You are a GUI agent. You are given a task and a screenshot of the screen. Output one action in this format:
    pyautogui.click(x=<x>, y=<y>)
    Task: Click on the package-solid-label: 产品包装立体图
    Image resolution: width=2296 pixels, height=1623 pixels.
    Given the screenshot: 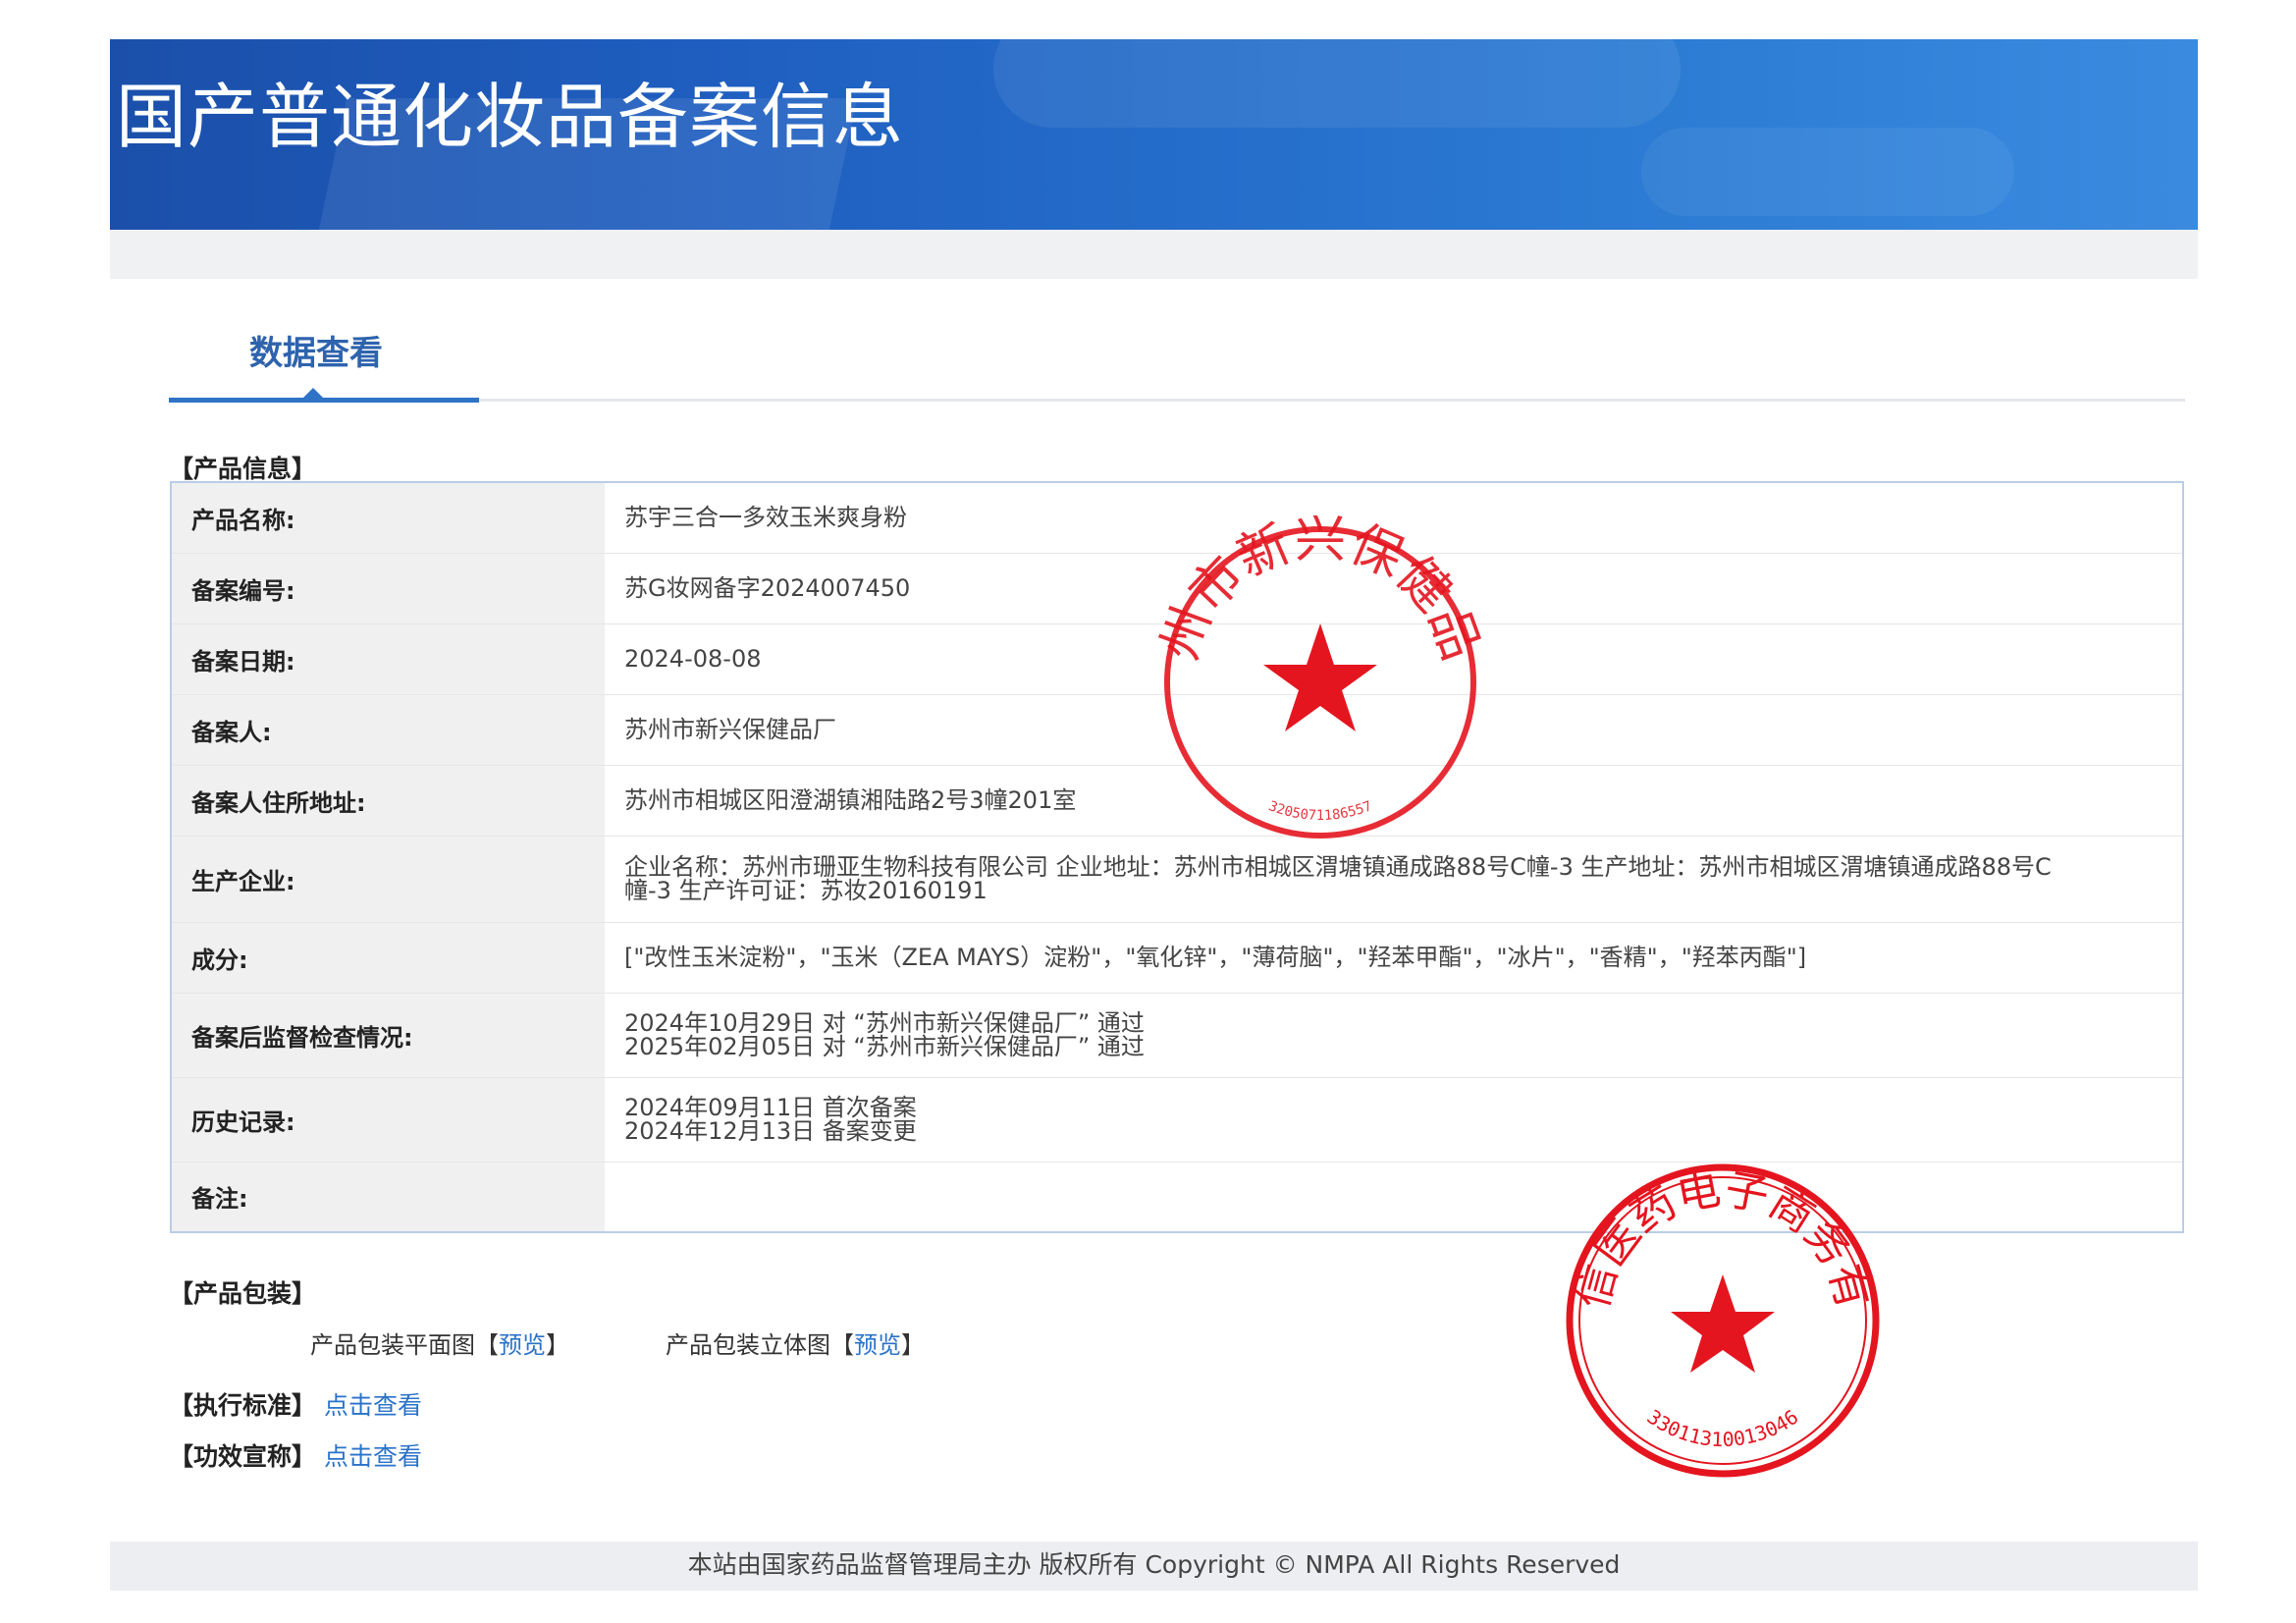 What is the action you would take?
    pyautogui.click(x=748, y=1345)
    